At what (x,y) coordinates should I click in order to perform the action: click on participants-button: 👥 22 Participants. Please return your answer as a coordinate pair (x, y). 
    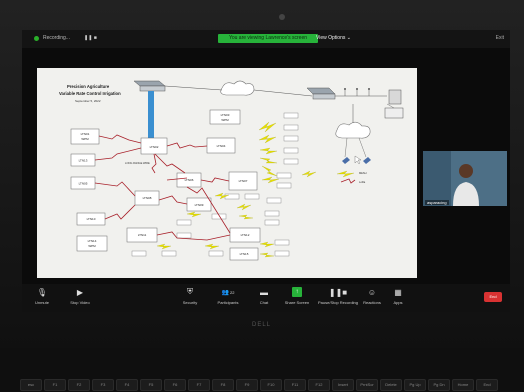
    Looking at the image, I should click on (228, 296).